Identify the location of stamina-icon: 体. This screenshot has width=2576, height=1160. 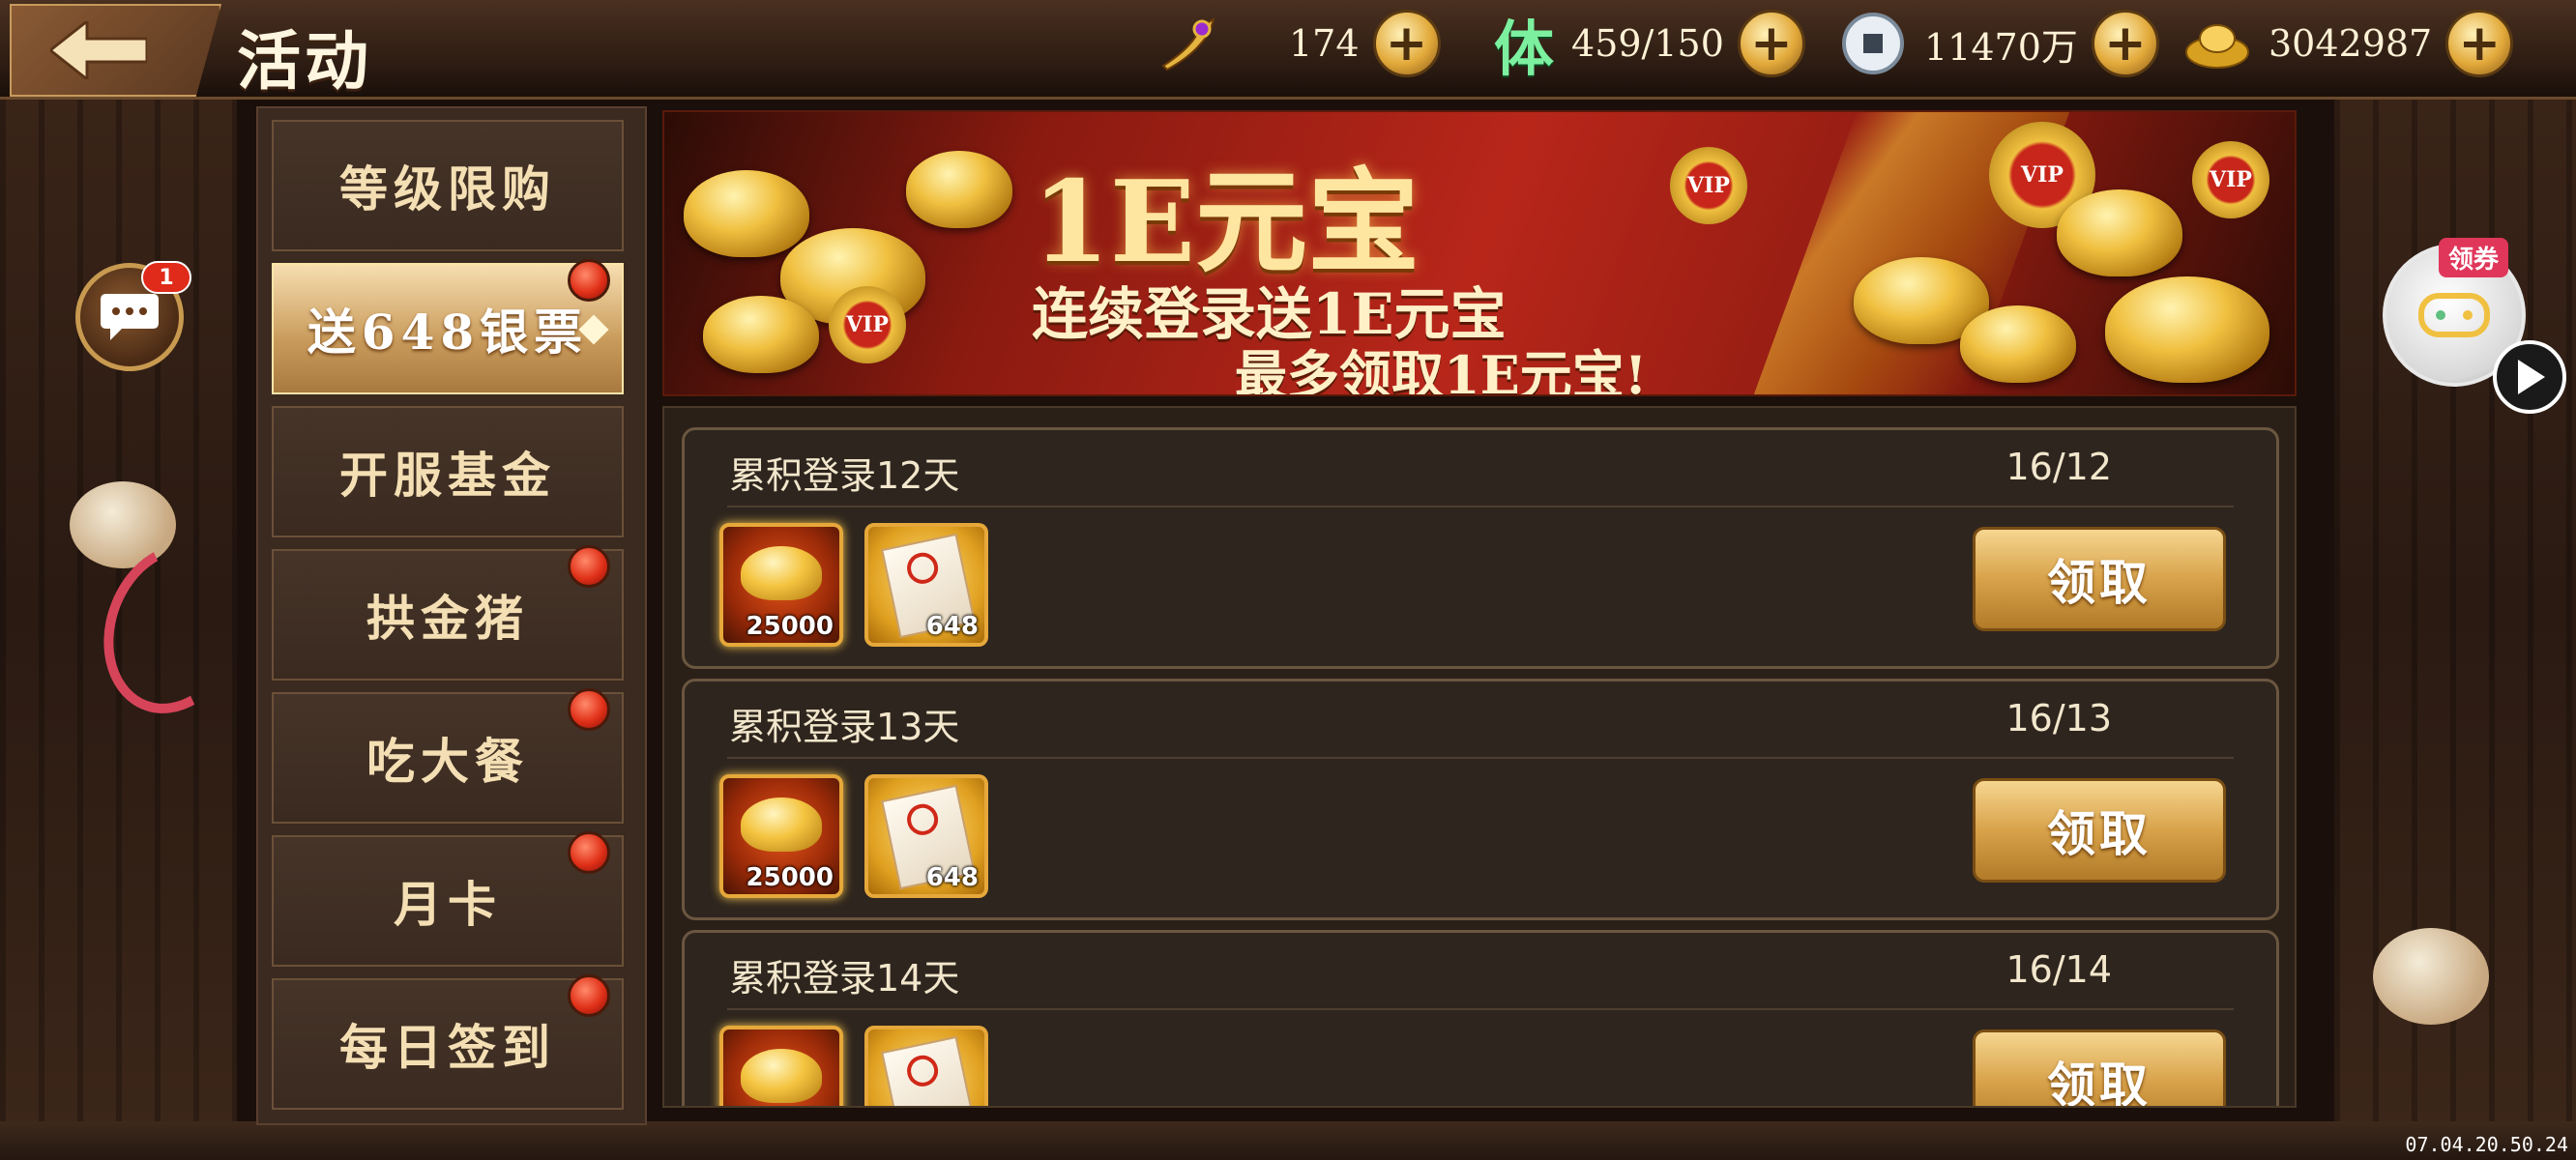
(1524, 49).